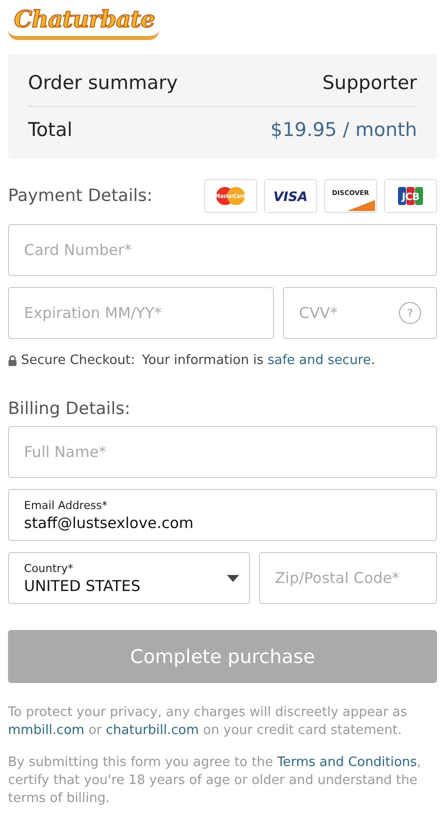  What do you see at coordinates (222, 250) in the screenshot?
I see `card-number-field: Card Number*` at bounding box center [222, 250].